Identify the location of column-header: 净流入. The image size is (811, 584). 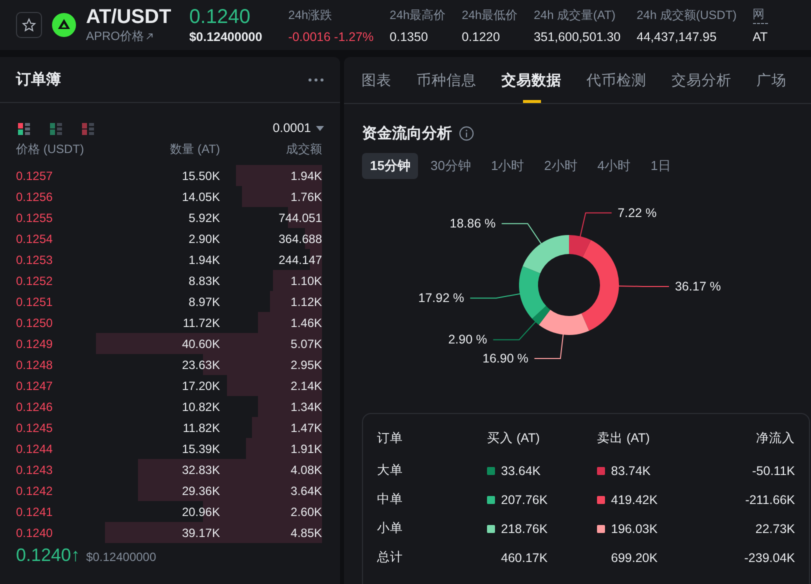
(775, 438).